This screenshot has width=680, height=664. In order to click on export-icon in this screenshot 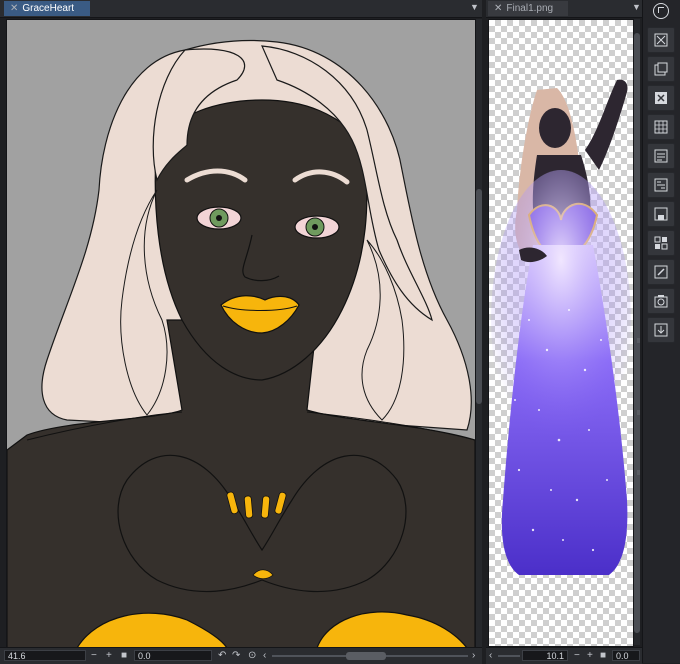, I will do `click(661, 330)`.